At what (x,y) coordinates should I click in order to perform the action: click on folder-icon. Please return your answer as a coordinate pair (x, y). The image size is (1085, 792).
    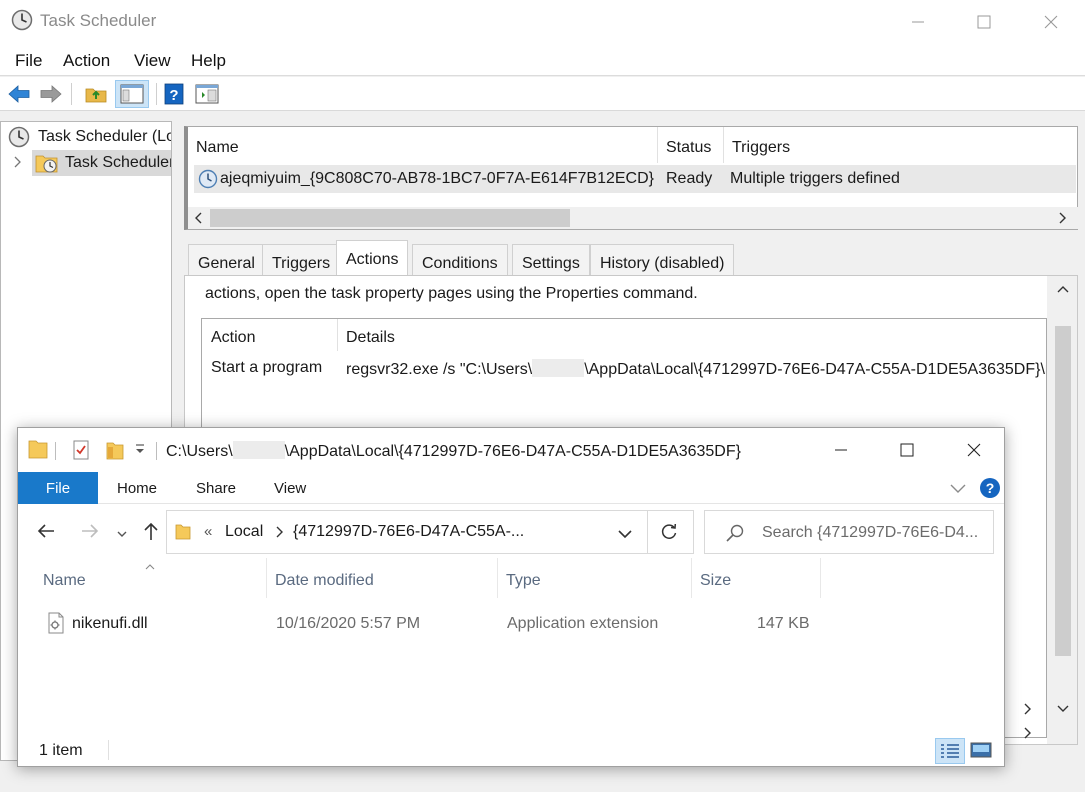
    Looking at the image, I should click on (38, 451).